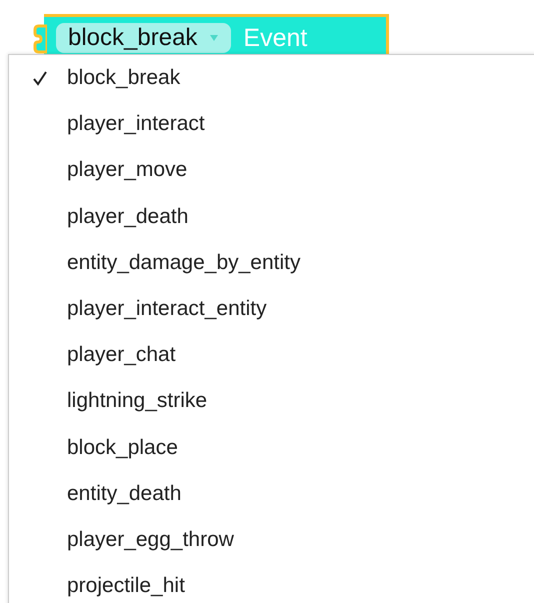  I want to click on block-connector-icon, so click(40, 39).